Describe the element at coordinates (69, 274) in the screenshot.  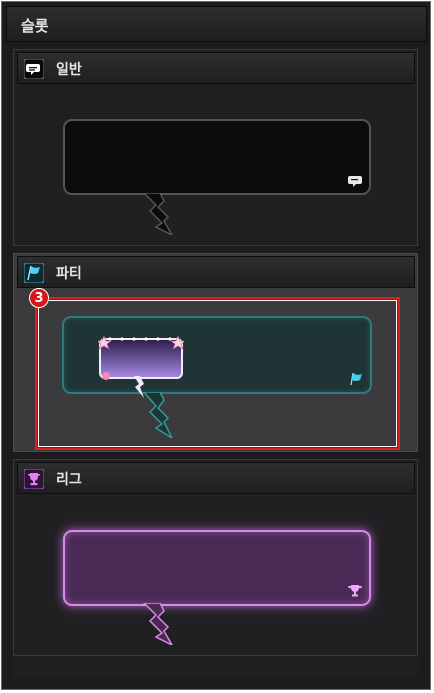
I see `slot-party-label: 파티` at that location.